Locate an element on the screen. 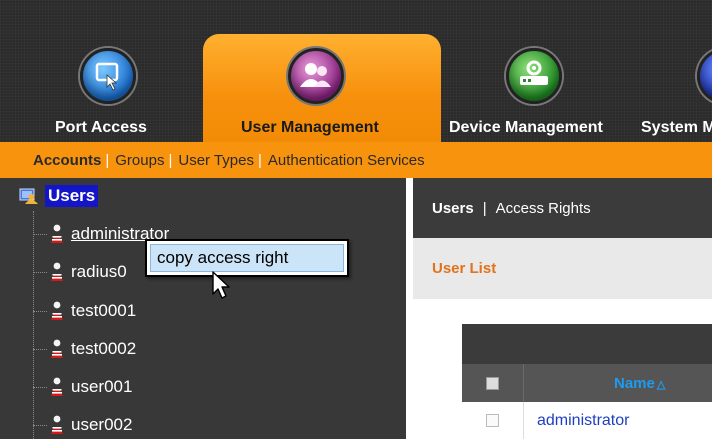  table-row: administrator is located at coordinates (587, 420).